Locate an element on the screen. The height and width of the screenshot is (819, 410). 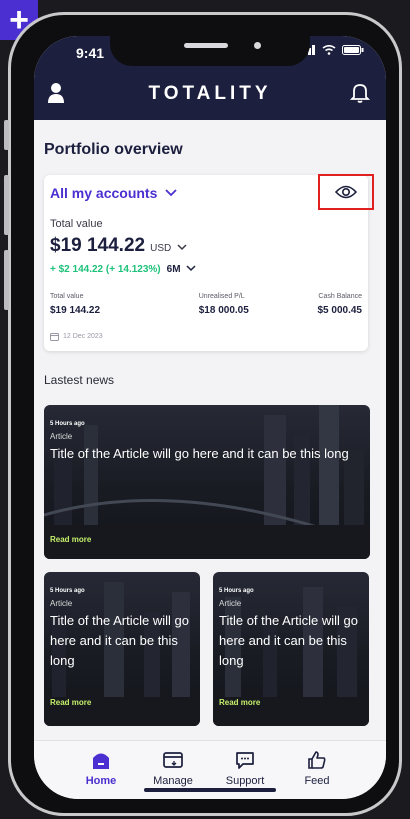
nav-label: Feed is located at coordinates (317, 781).